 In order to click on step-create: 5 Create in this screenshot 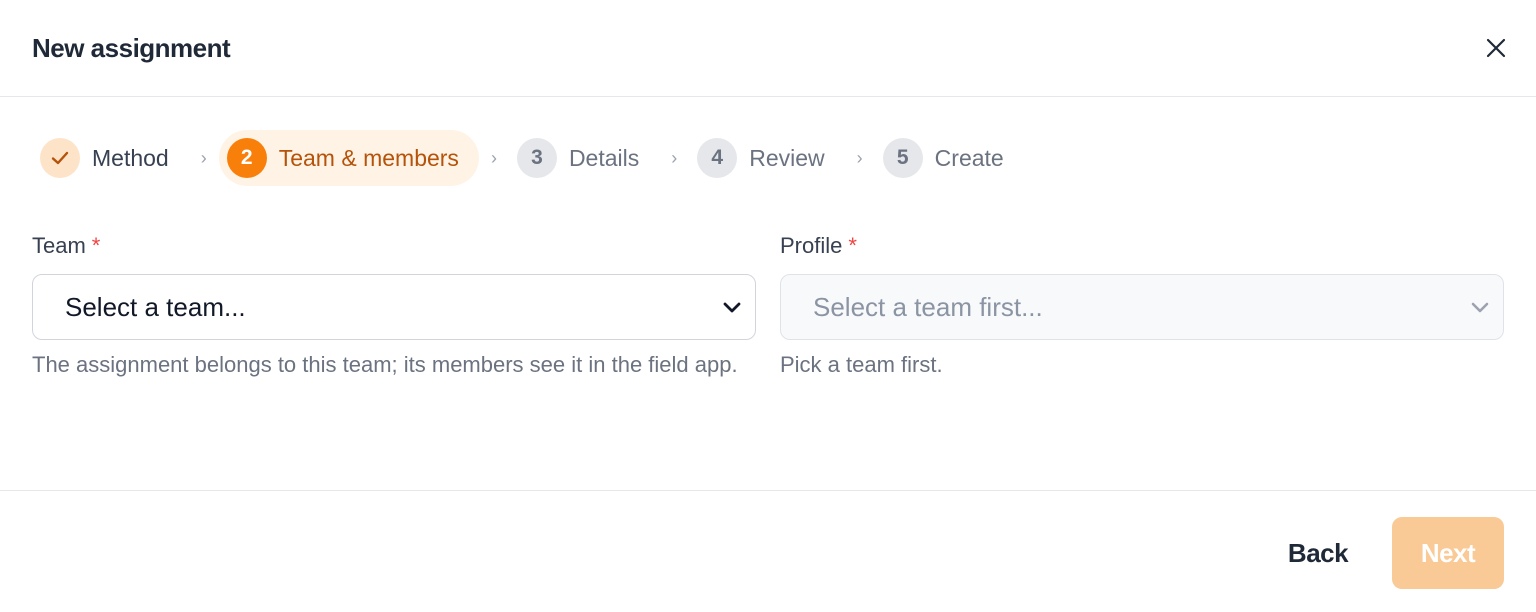, I will do `click(949, 158)`.